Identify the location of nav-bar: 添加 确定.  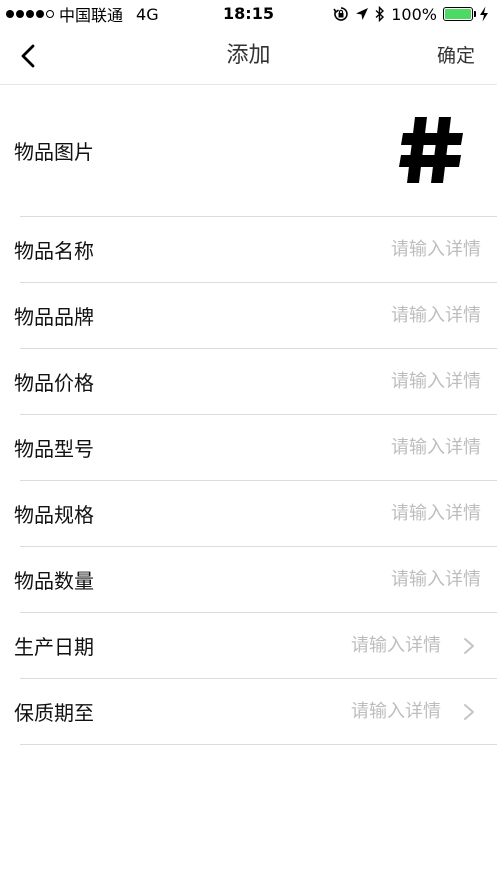
(248, 56).